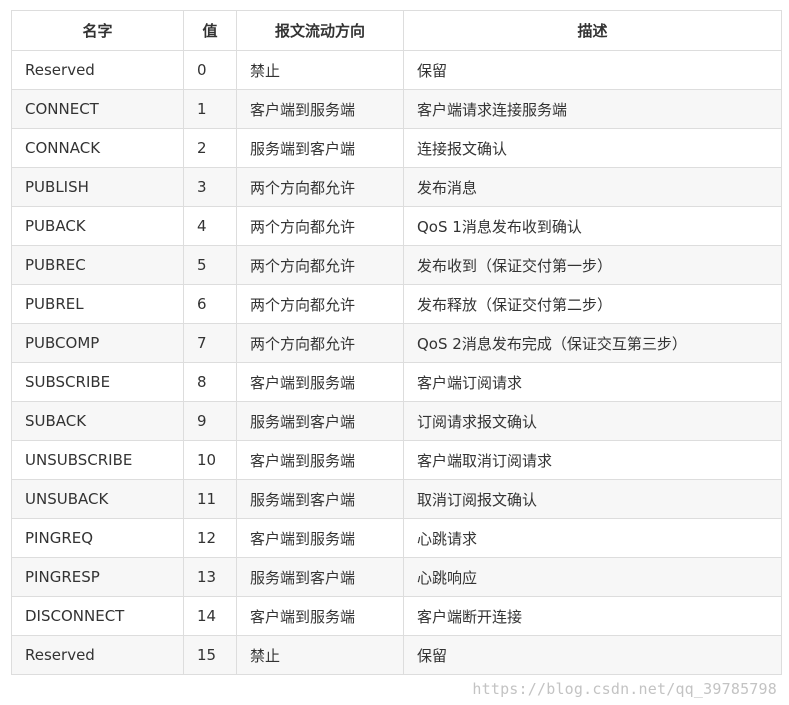 This screenshot has width=789, height=705. What do you see at coordinates (592, 148) in the screenshot?
I see `cell-description: 连接报文确认` at bounding box center [592, 148].